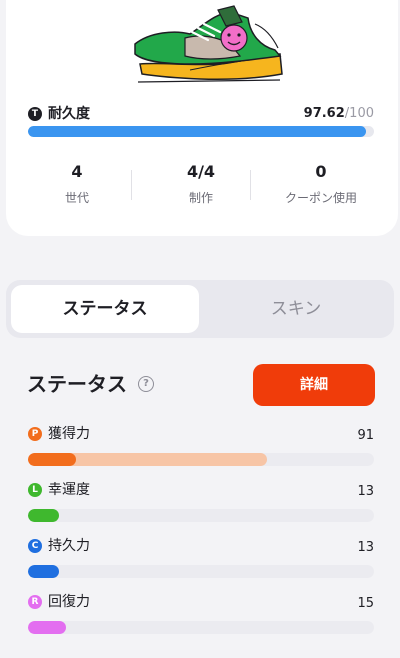  I want to click on stat-value: 15, so click(365, 603).